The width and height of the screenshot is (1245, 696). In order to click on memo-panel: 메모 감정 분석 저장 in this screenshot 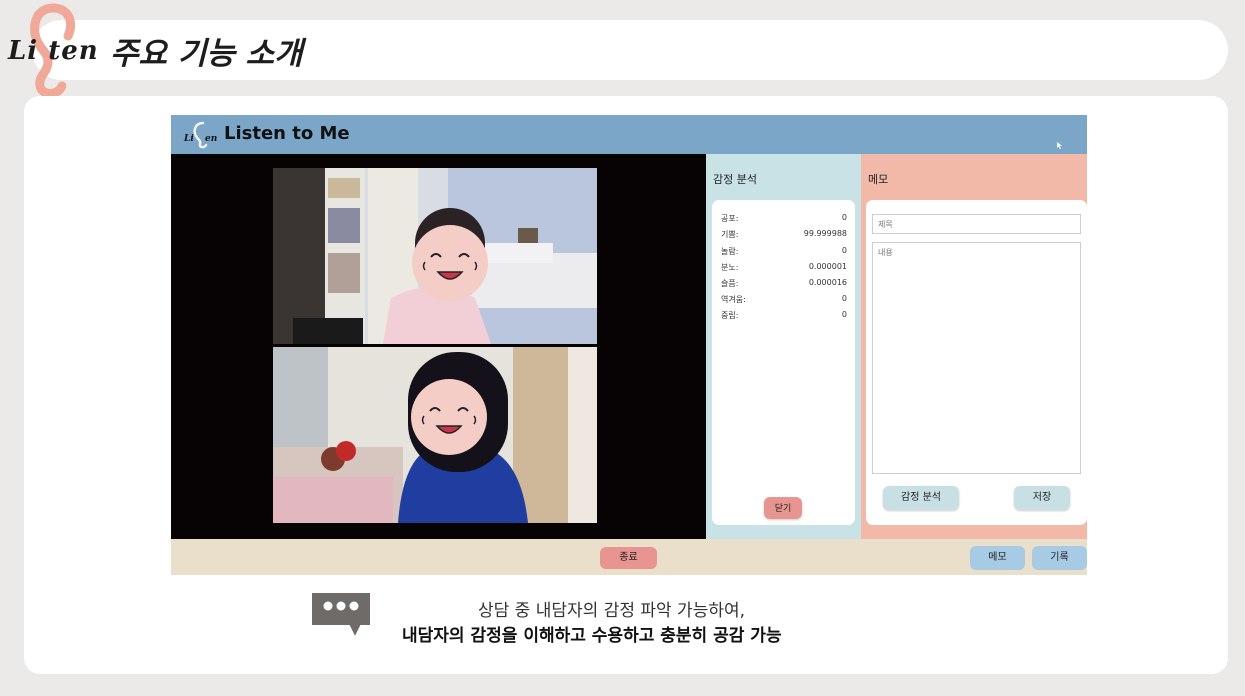, I will do `click(974, 346)`.